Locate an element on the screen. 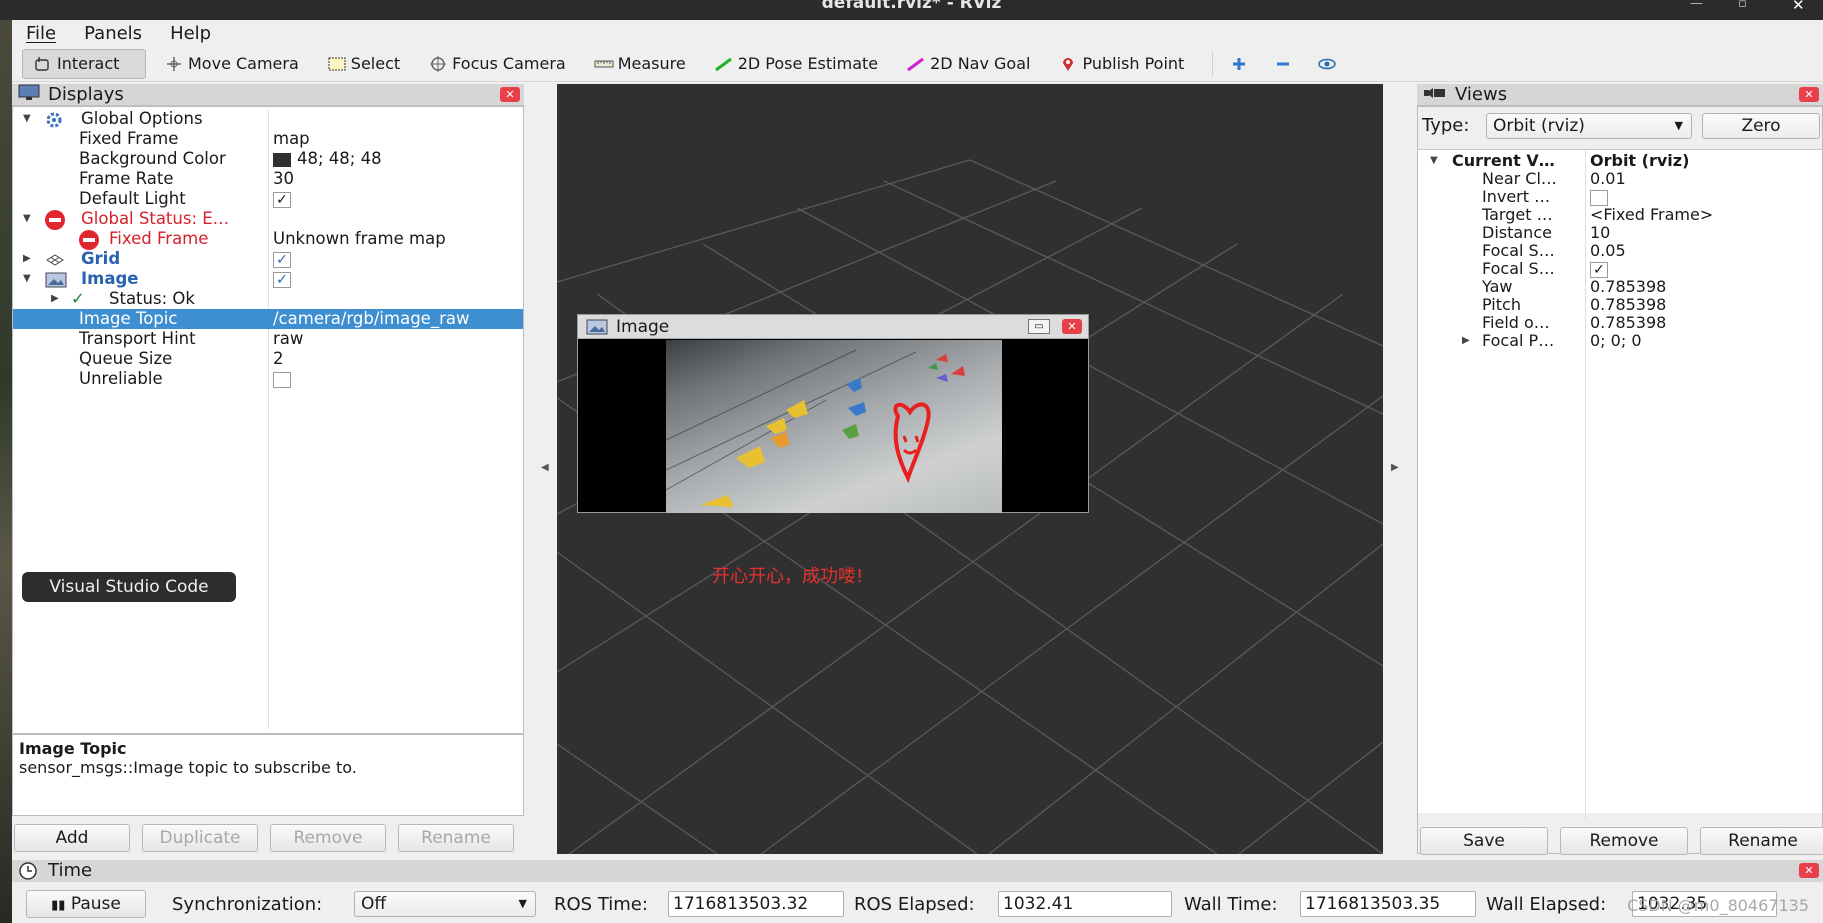  displays-panel-header: Displays ✕ is located at coordinates (268, 95).